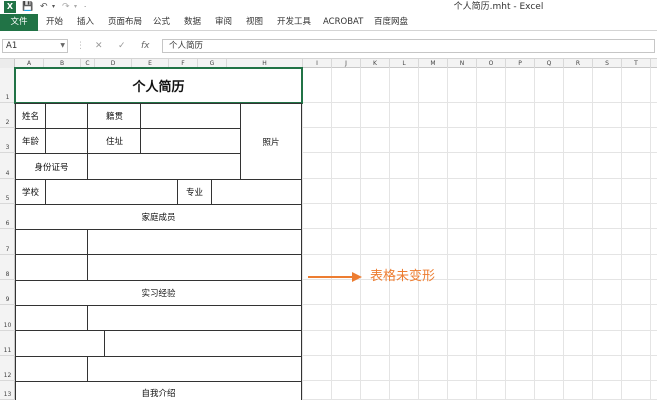  Describe the element at coordinates (7, 390) in the screenshot. I see `row-header-13: 13` at that location.